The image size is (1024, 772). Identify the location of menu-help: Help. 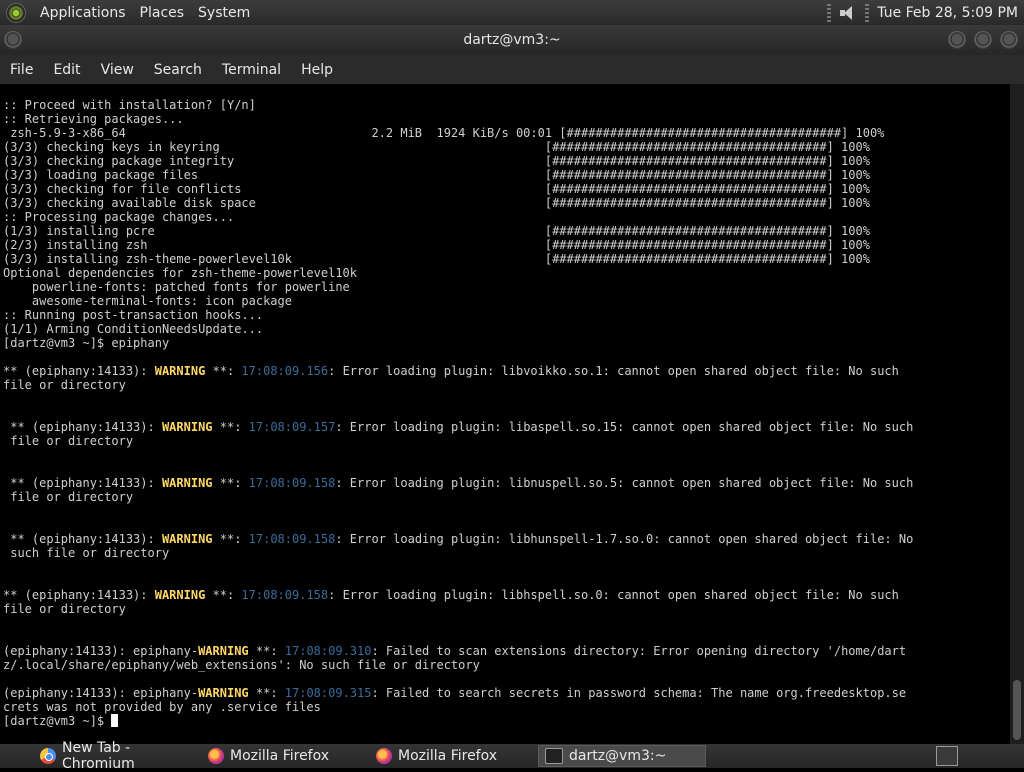
(317, 70).